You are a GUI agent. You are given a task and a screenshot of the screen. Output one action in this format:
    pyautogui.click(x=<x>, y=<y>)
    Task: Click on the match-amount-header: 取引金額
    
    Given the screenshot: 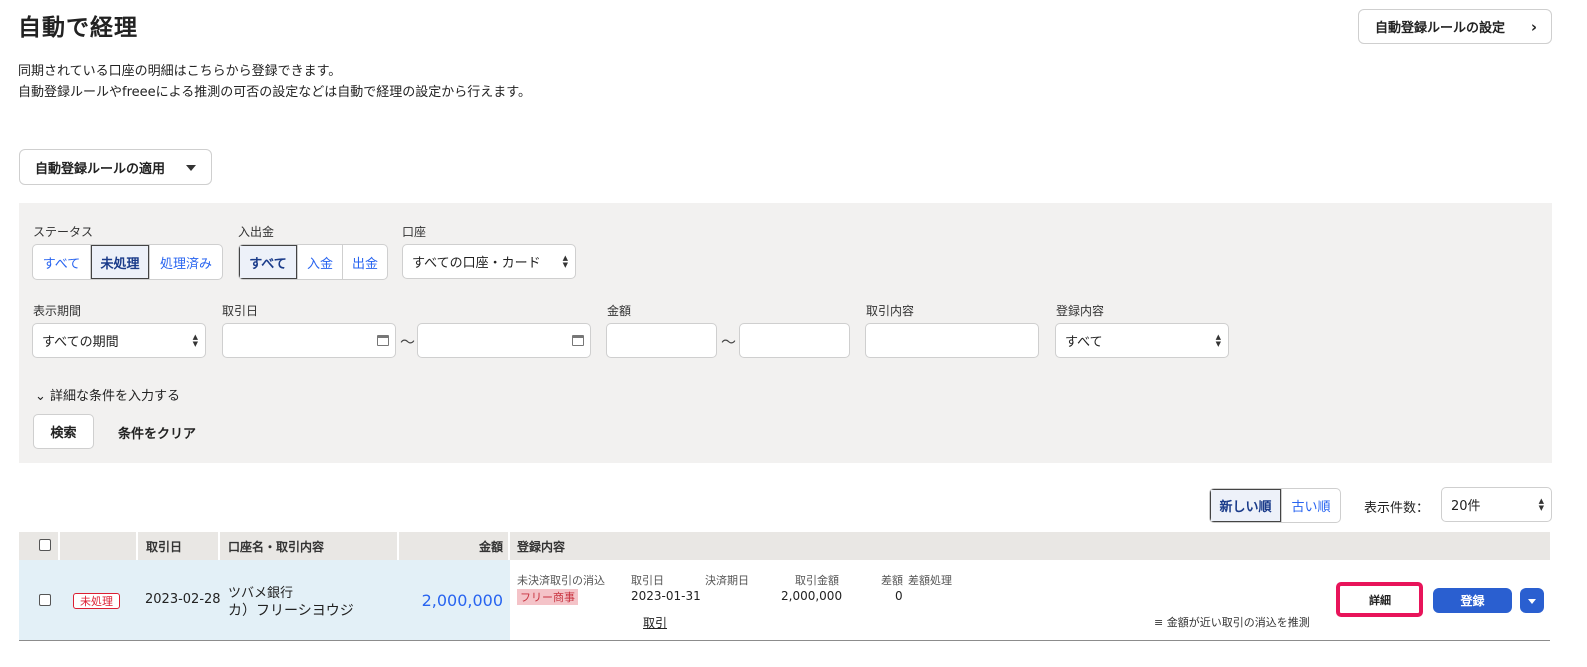 What is the action you would take?
    pyautogui.click(x=817, y=580)
    